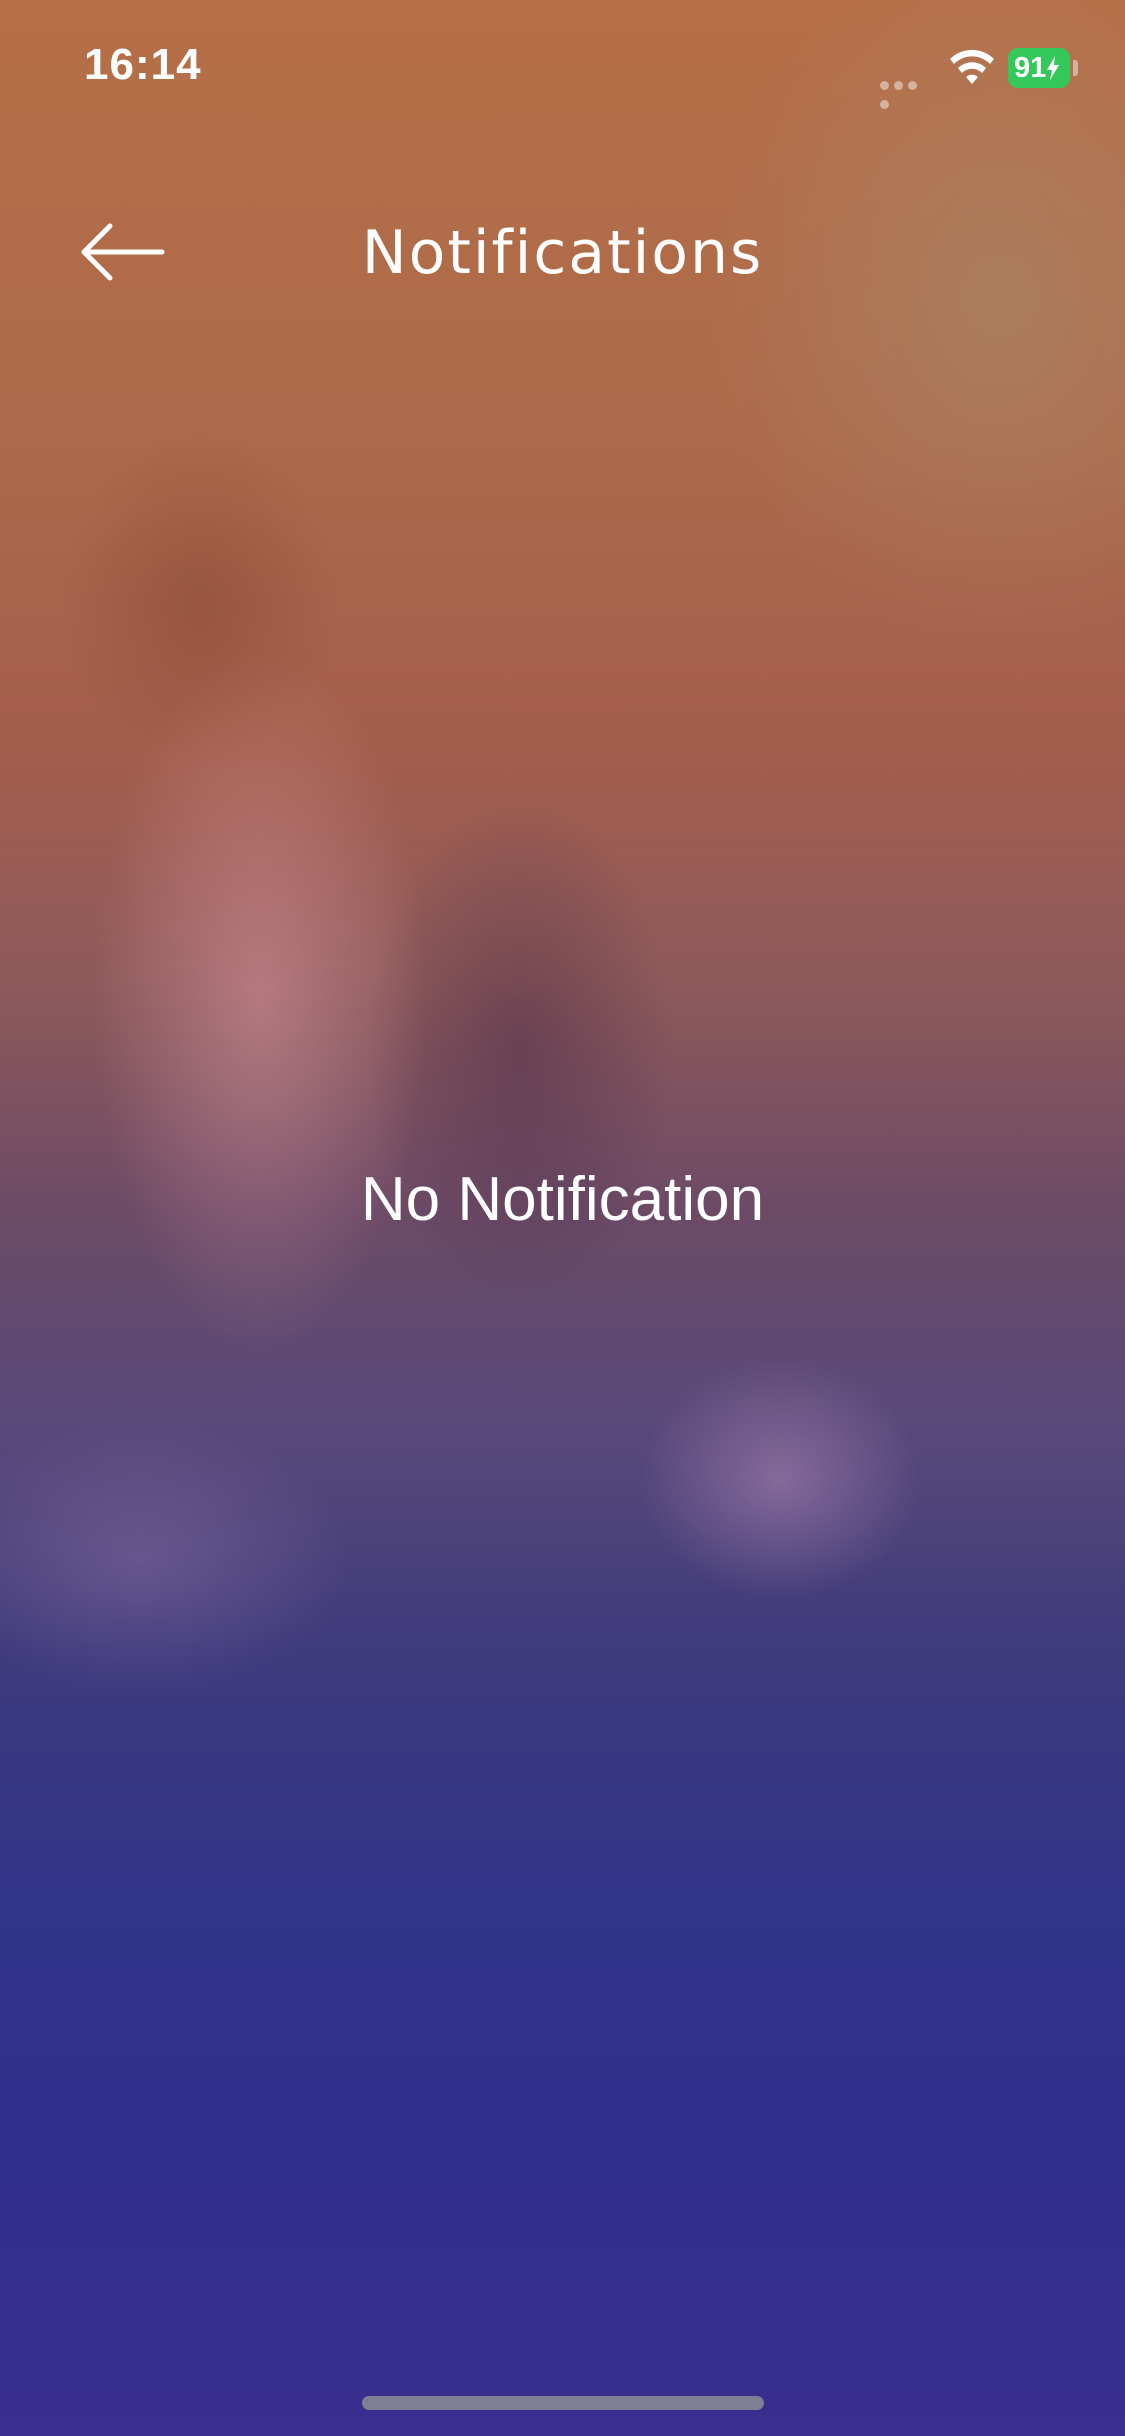  I want to click on cellular-signal-icon, so click(907, 92).